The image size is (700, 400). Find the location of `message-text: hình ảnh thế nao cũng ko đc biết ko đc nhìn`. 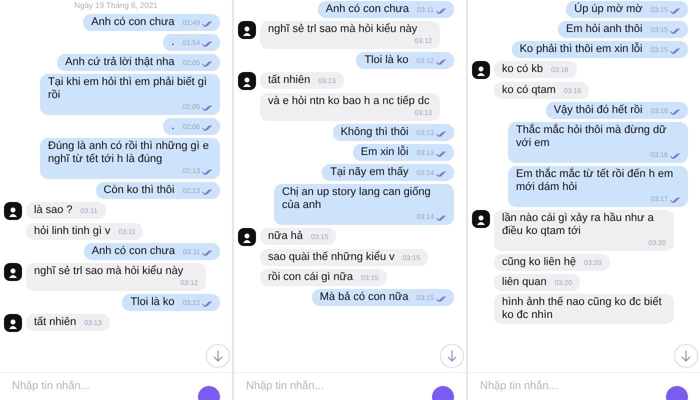

message-text: hình ảnh thế nao cũng ko đc biết ko đc nhìn is located at coordinates (582, 309).